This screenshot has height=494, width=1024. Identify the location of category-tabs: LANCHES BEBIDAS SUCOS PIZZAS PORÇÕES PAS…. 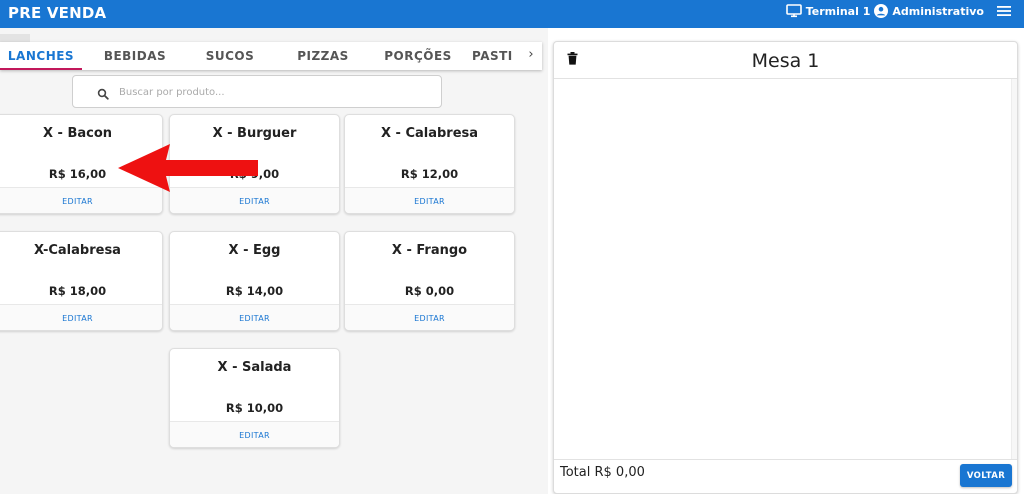
(271, 56).